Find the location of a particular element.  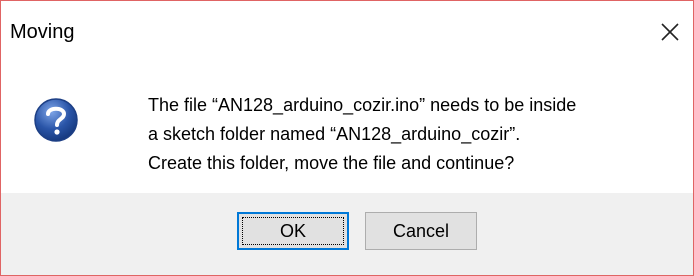

close-icon is located at coordinates (670, 32).